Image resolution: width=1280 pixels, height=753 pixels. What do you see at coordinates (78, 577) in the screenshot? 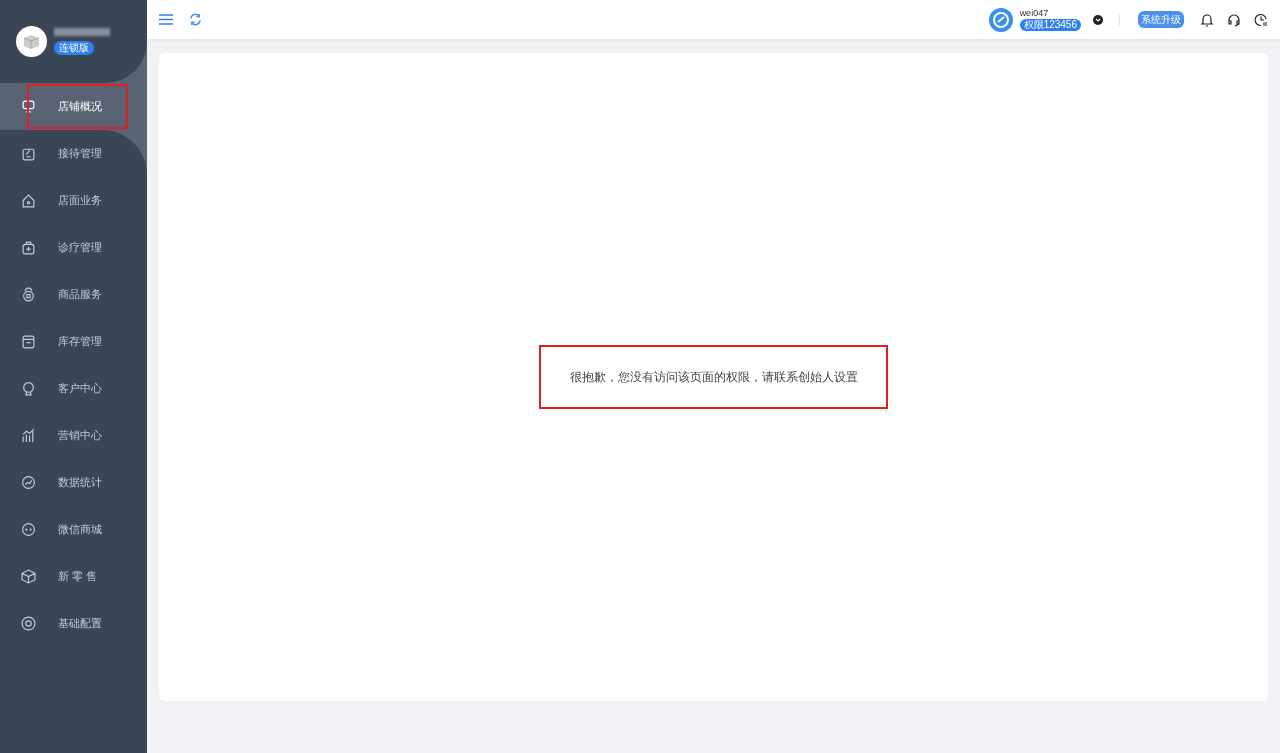
I see `sidebar-label: 新 零 售` at bounding box center [78, 577].